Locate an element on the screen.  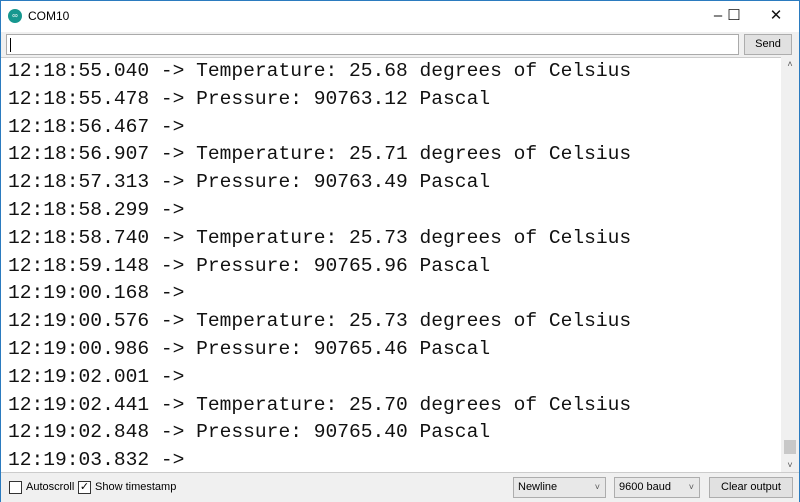
scroll-up-icon: ˄ is located at coordinates (790, 64).